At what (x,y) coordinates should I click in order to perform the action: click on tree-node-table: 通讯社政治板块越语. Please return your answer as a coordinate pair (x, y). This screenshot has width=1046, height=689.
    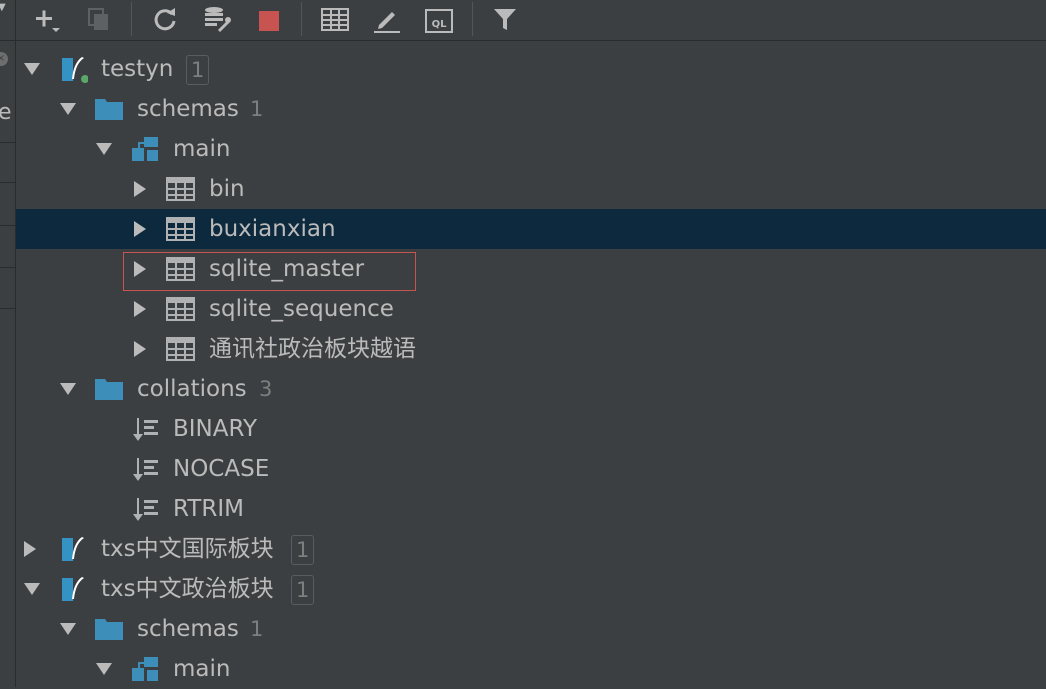
    Looking at the image, I should click on (531, 349).